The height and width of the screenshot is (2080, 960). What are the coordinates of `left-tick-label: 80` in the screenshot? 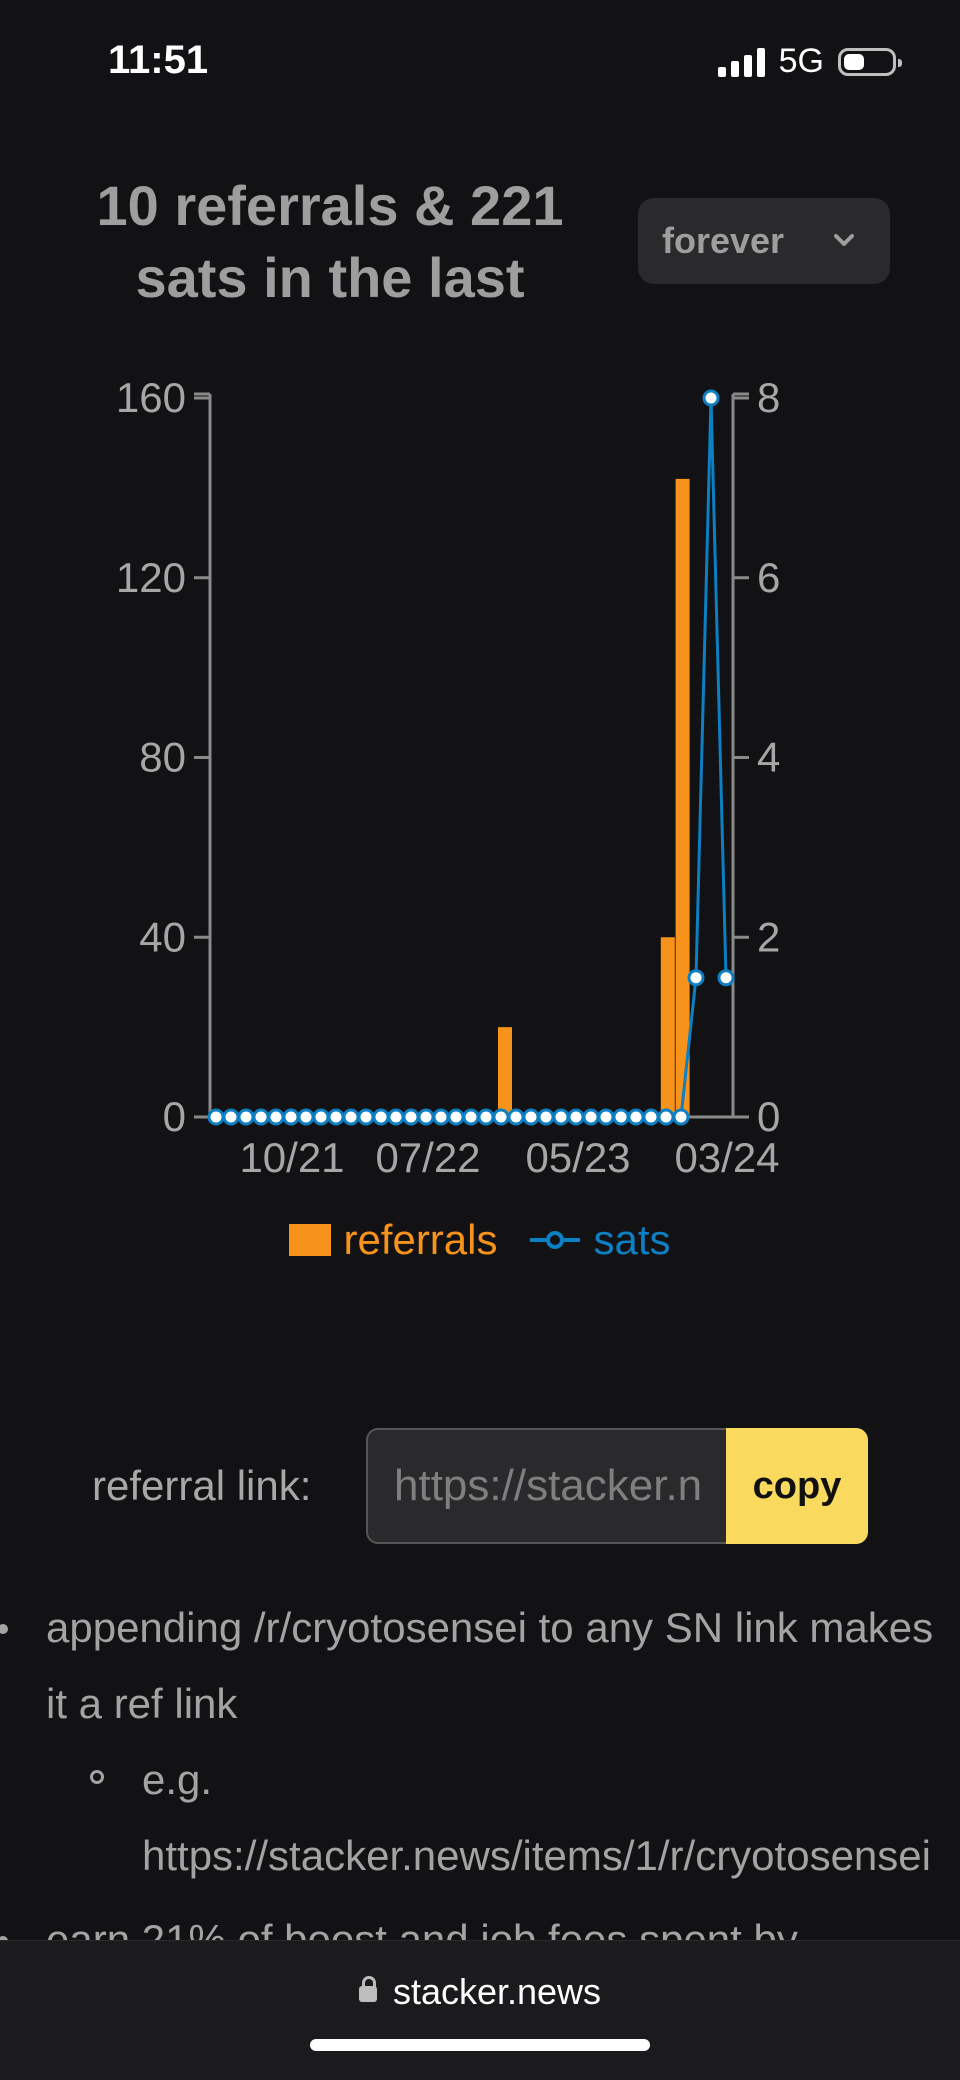 It's located at (162, 757).